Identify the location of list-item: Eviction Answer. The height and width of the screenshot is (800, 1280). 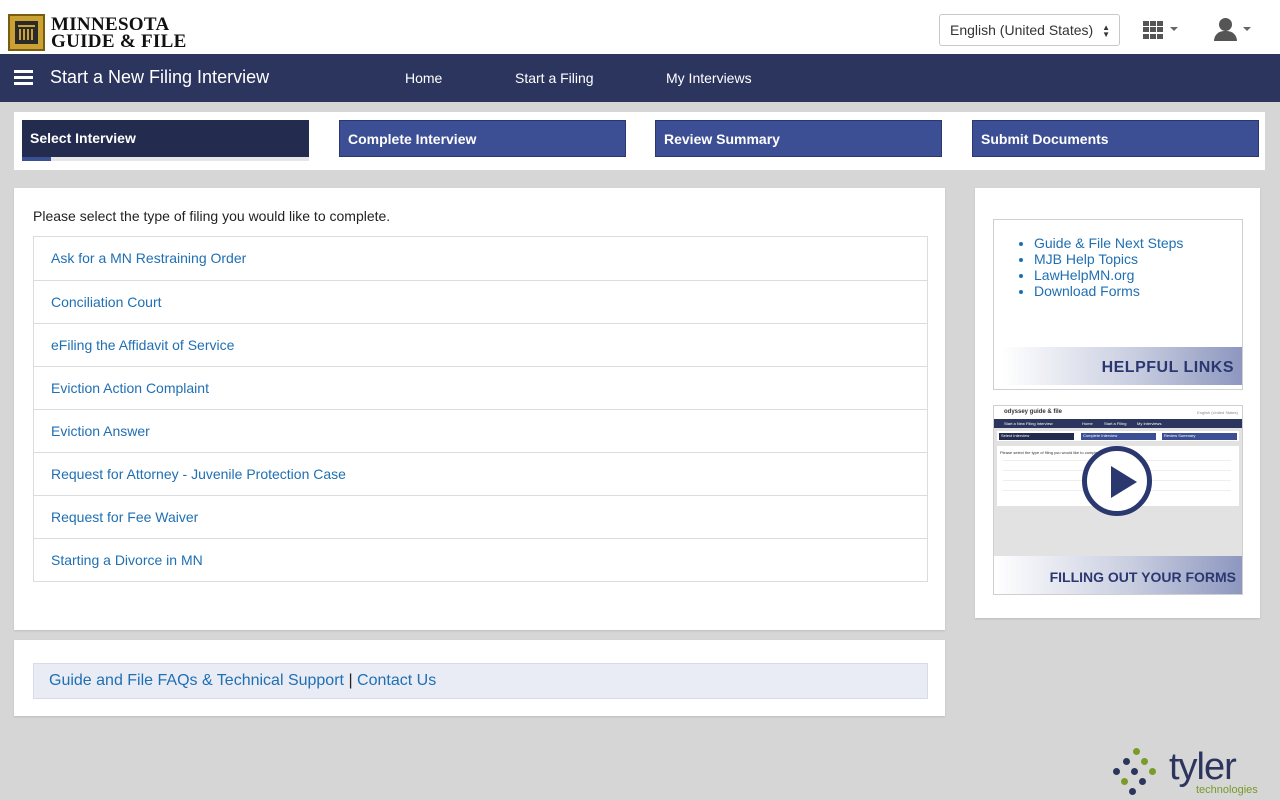
(480, 430).